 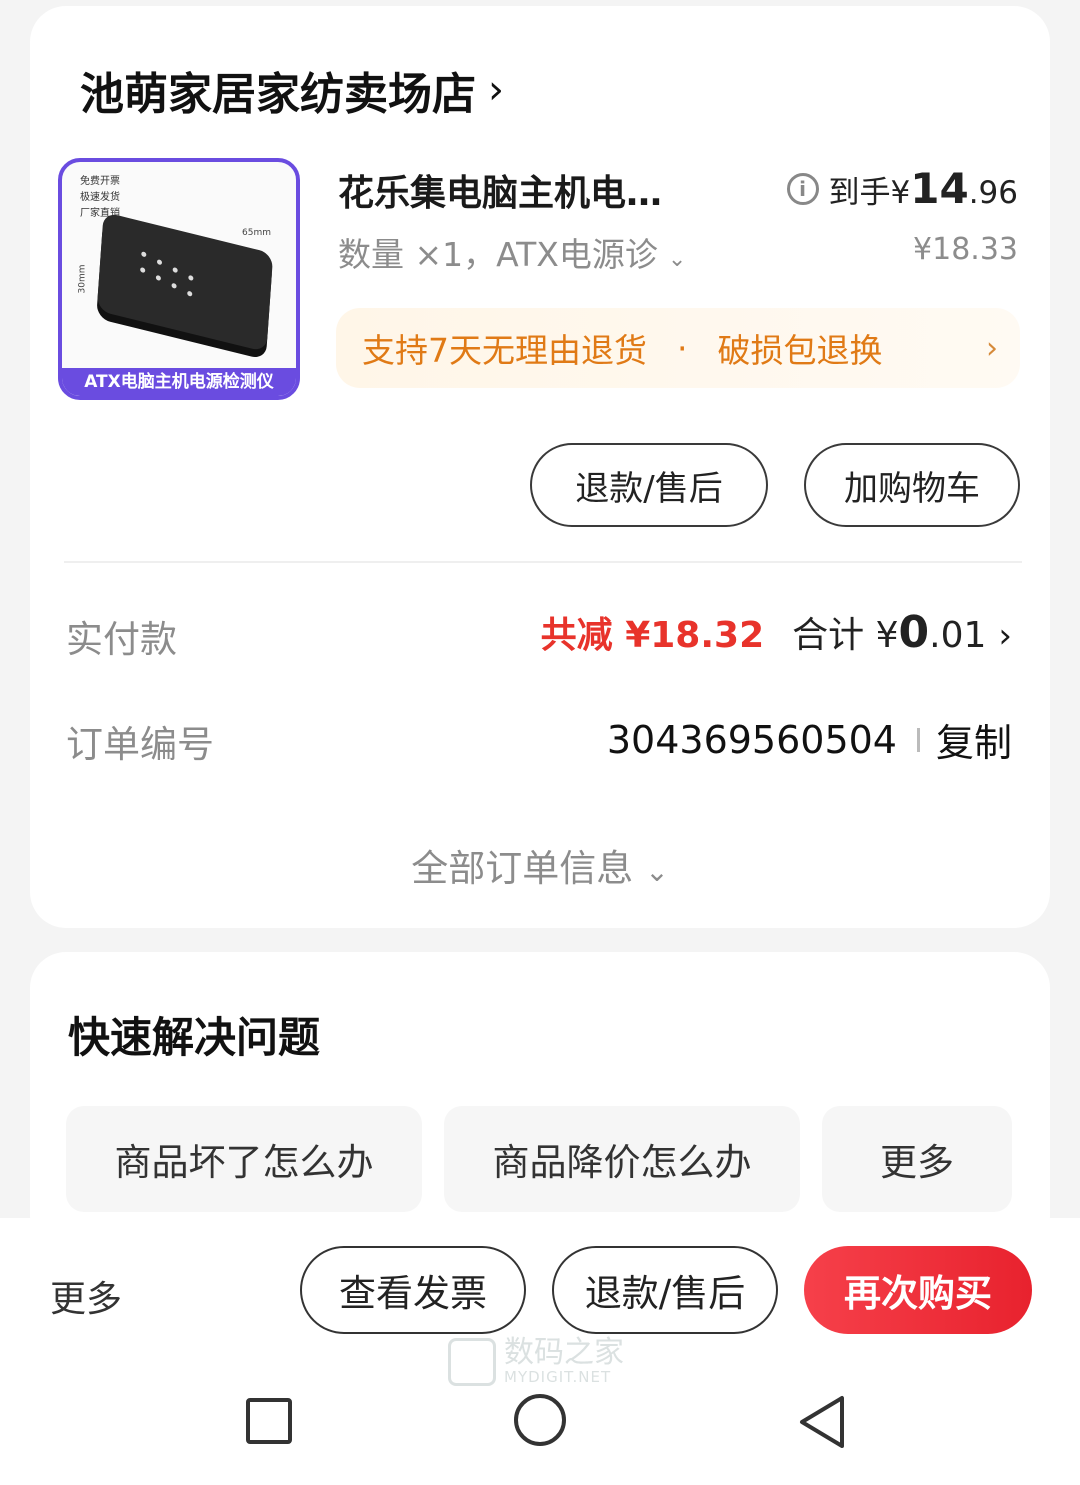 I want to click on total-prefix: 合计 ¥, so click(x=845, y=635).